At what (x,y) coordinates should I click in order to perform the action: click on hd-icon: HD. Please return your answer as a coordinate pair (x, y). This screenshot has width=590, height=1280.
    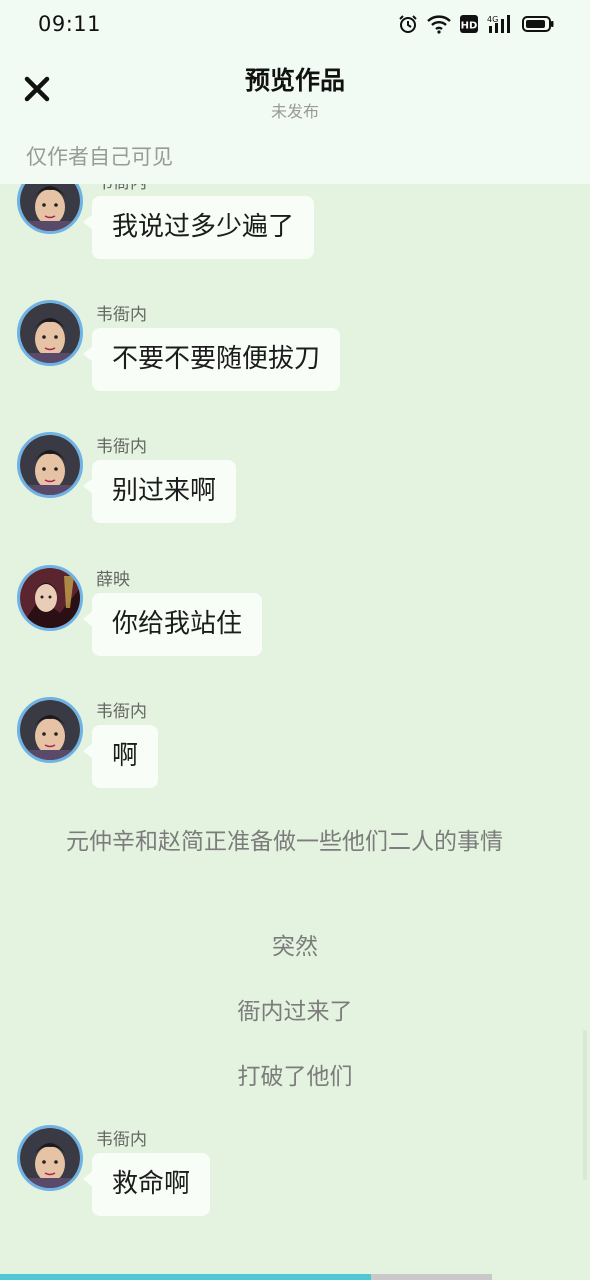
    Looking at the image, I should click on (469, 24).